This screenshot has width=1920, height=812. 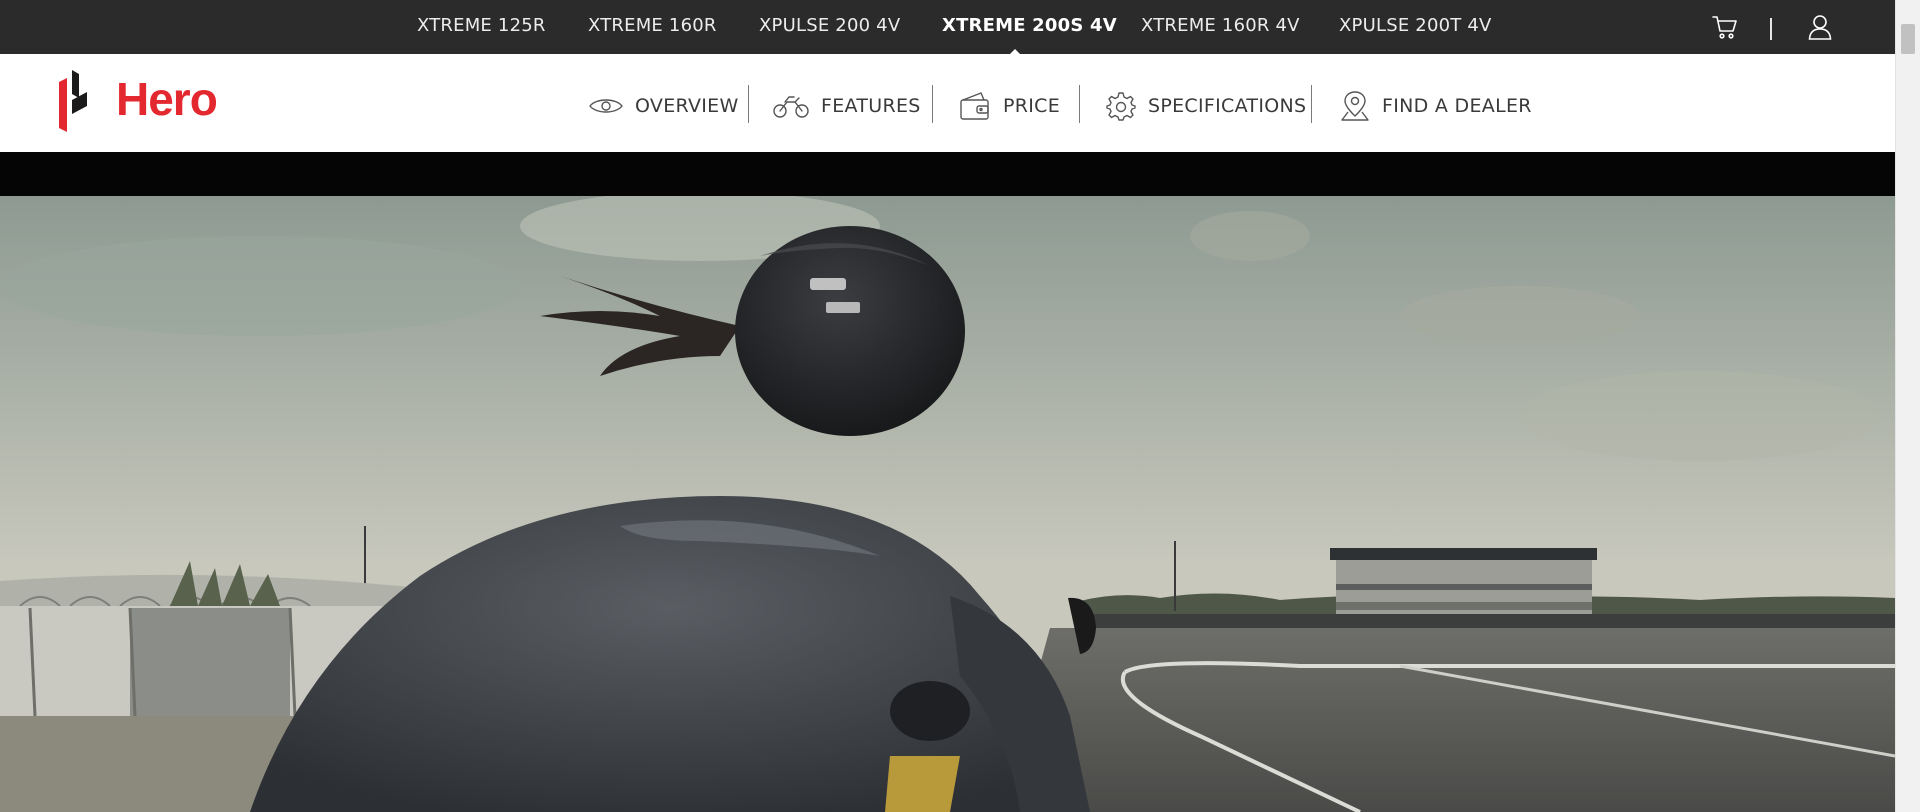 I want to click on nav-overview: OVERVIEW, so click(x=664, y=106).